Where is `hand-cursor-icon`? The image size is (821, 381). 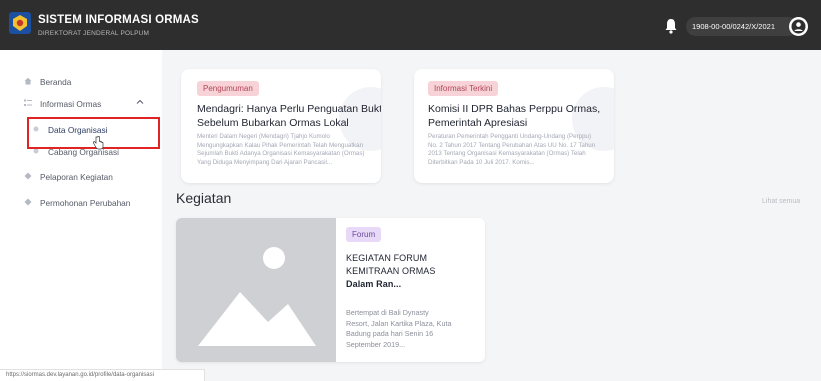
hand-cursor-icon is located at coordinates (98, 143).